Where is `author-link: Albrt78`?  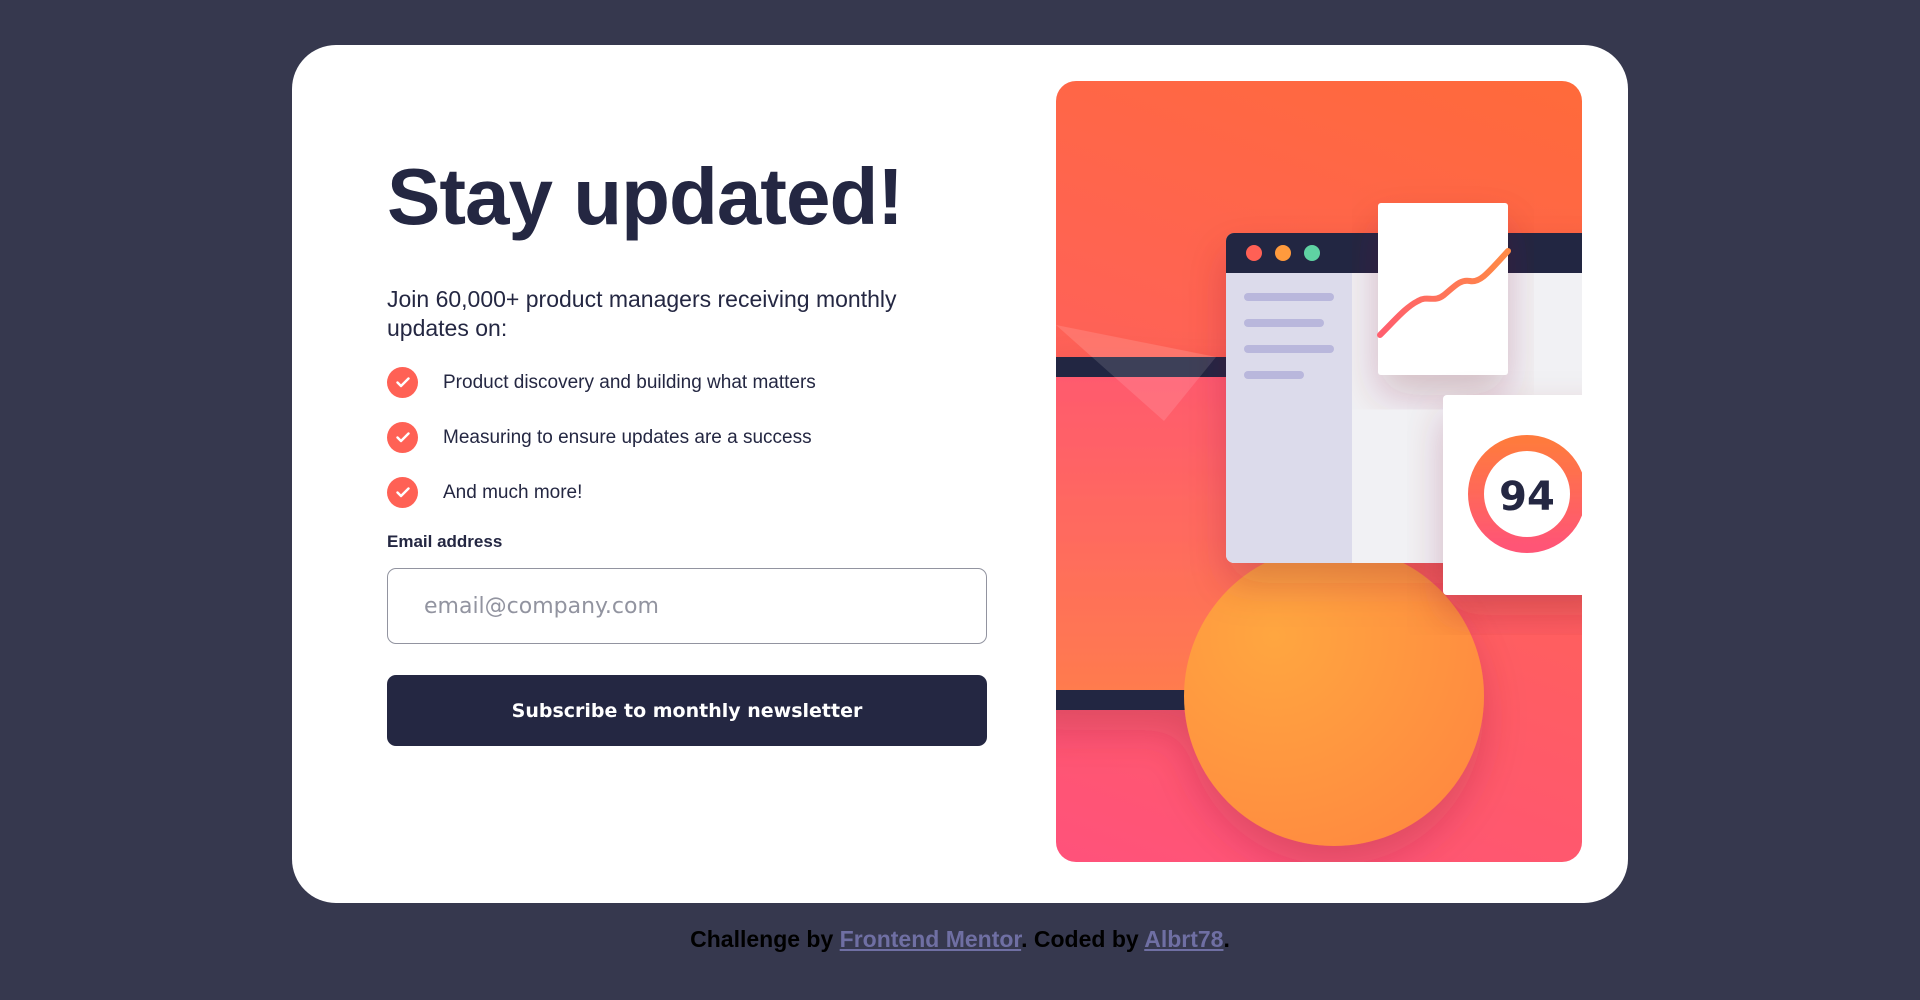
author-link: Albrt78 is located at coordinates (1183, 939).